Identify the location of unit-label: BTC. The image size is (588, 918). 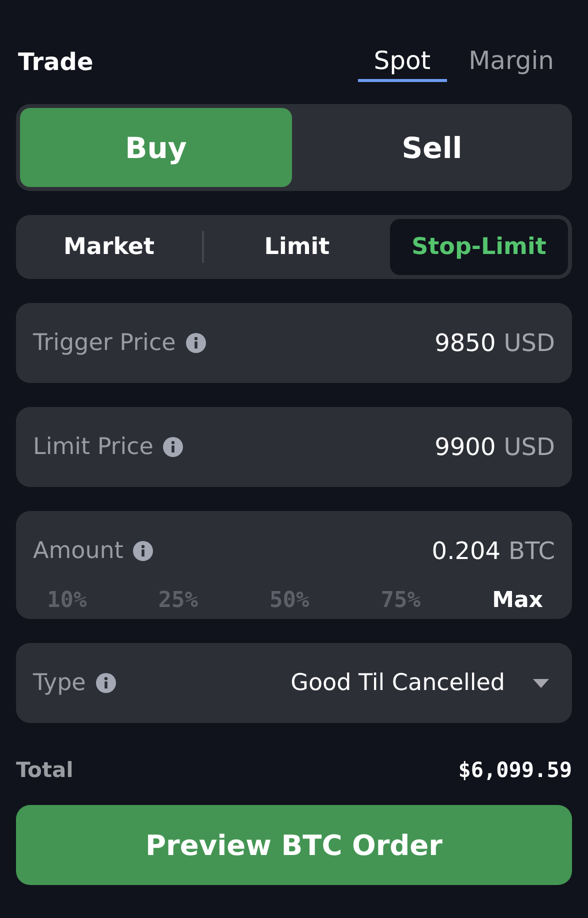
(531, 551).